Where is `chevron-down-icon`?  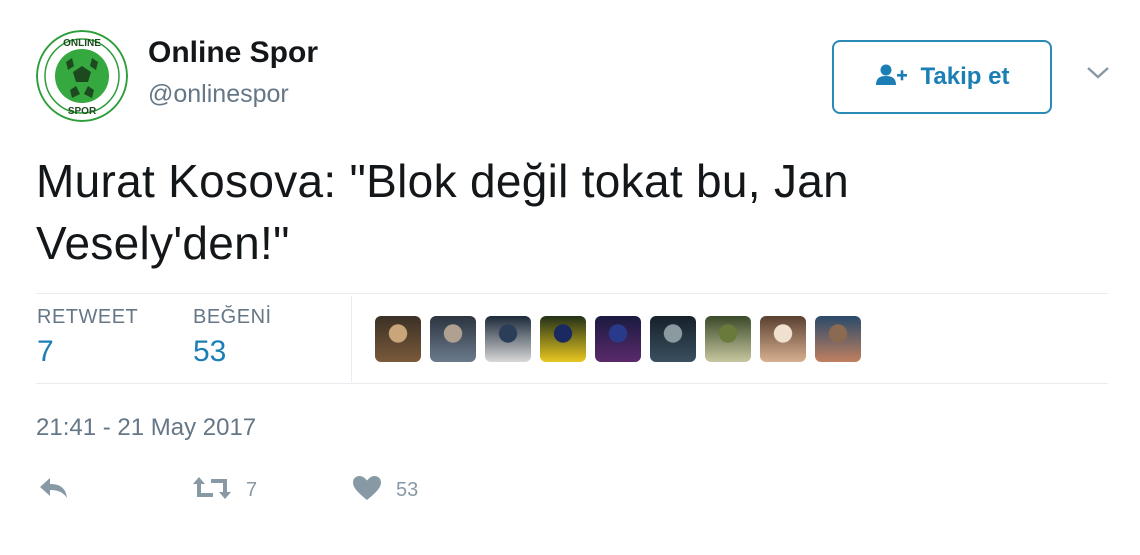
chevron-down-icon is located at coordinates (1098, 72).